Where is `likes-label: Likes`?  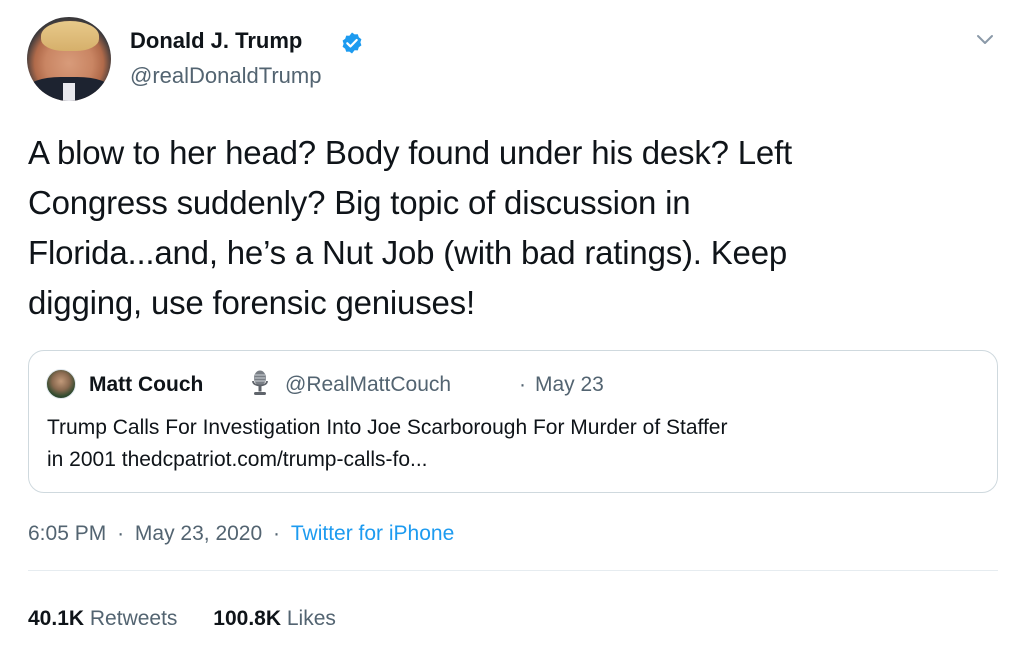 likes-label: Likes is located at coordinates (311, 618).